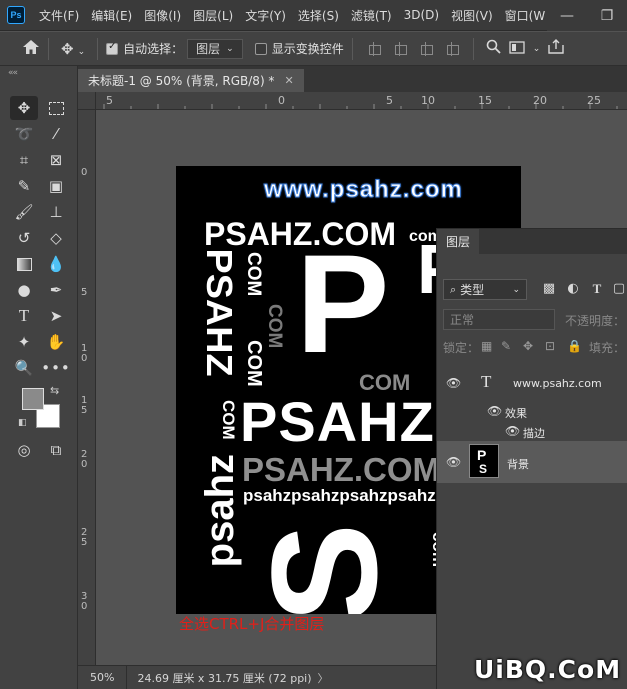  Describe the element at coordinates (532, 462) in the screenshot. I see `layer-row-background: 👁 P S 背景` at that location.